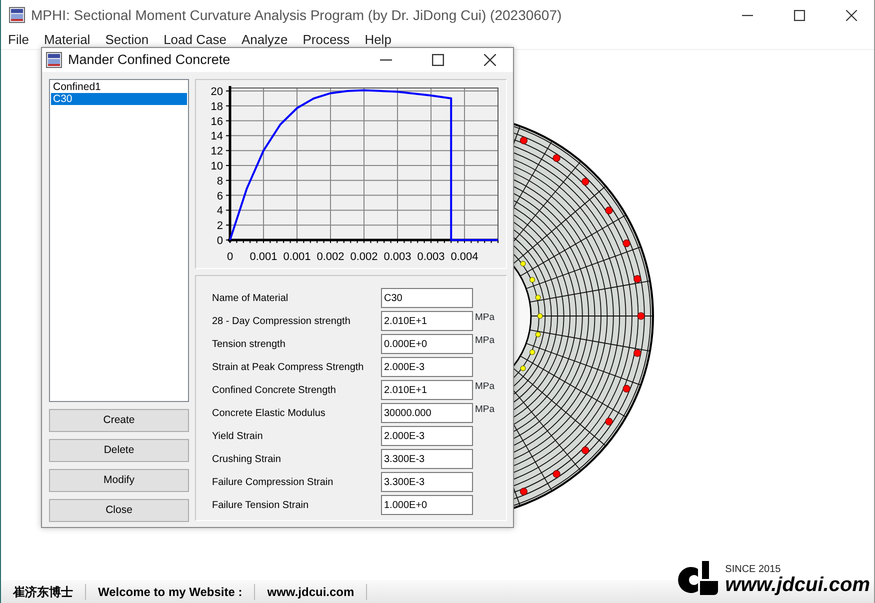  Describe the element at coordinates (216, 136) in the screenshot. I see `tick-label: 14` at that location.